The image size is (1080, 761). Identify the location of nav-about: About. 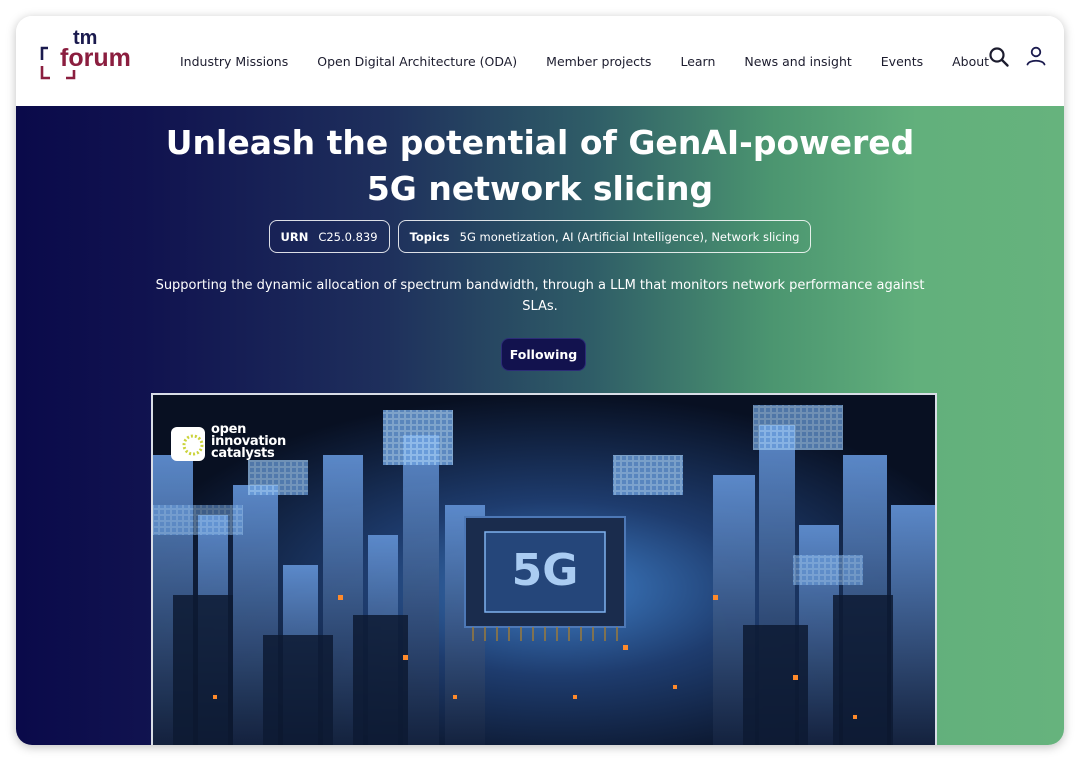
(970, 61).